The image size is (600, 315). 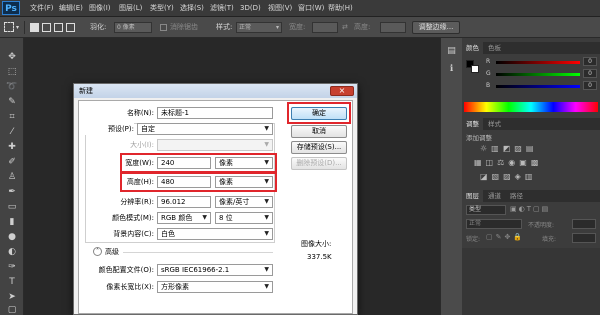 What do you see at coordinates (198, 252) in the screenshot?
I see `advanced-divider` at bounding box center [198, 252].